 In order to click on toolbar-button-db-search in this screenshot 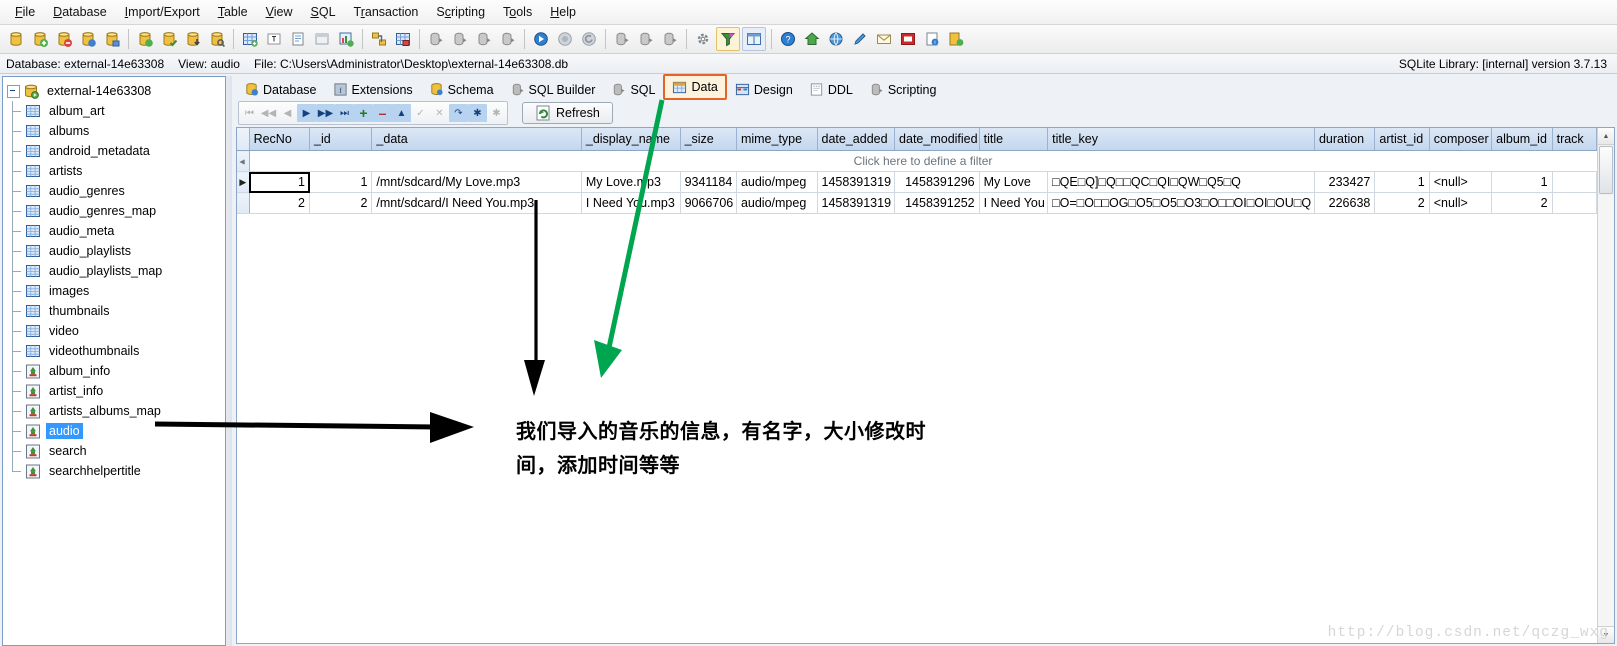, I will do `click(217, 39)`.